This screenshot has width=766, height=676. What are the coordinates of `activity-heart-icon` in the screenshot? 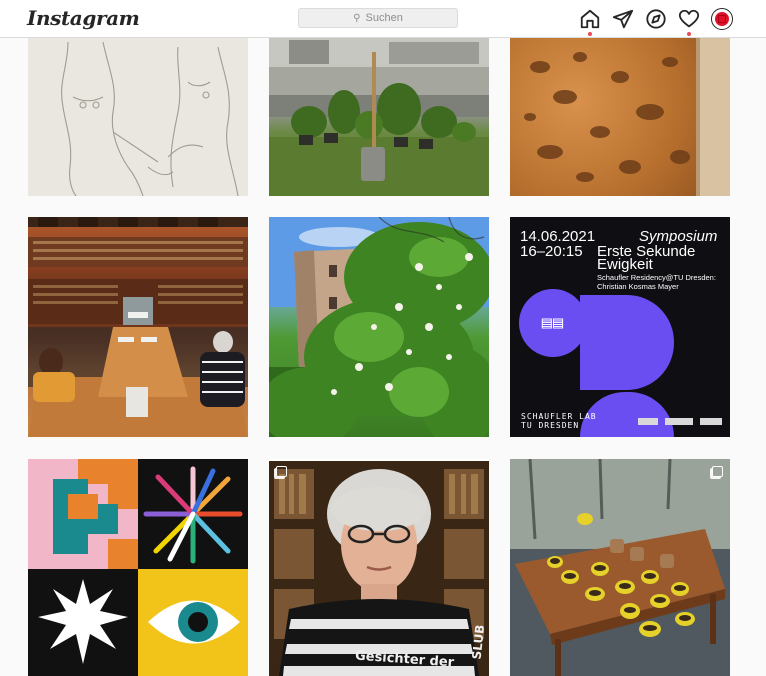 It's located at (689, 19).